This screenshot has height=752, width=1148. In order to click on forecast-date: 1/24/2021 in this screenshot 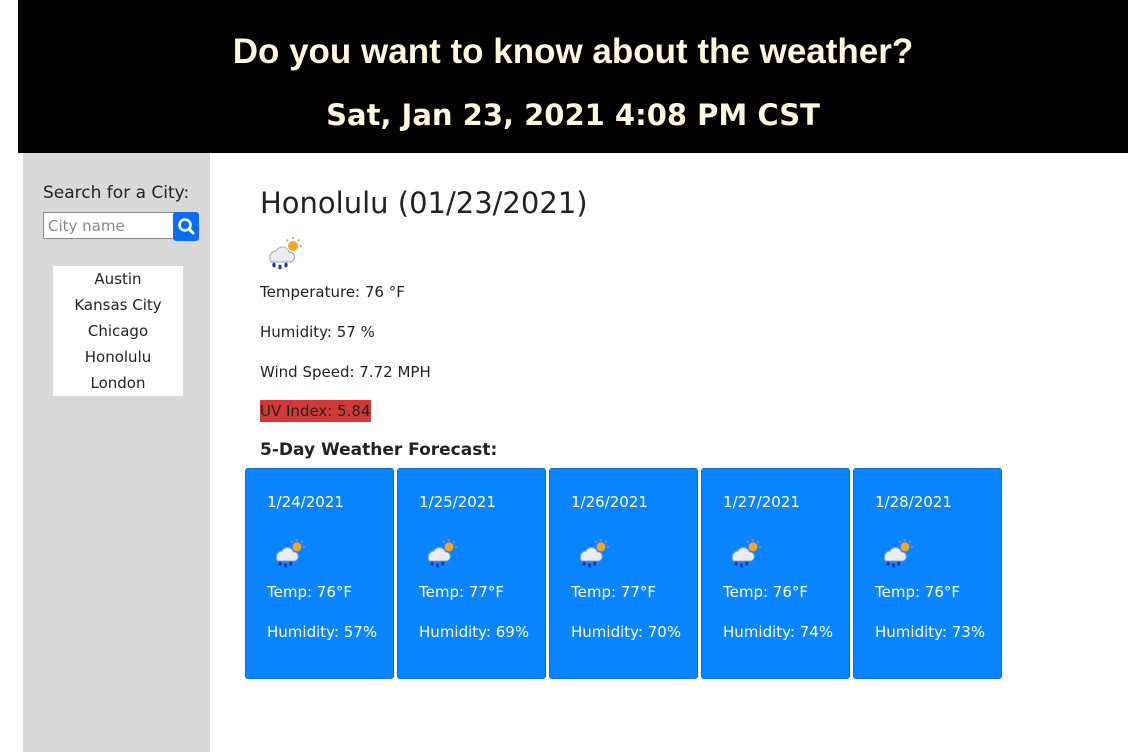, I will do `click(305, 502)`.